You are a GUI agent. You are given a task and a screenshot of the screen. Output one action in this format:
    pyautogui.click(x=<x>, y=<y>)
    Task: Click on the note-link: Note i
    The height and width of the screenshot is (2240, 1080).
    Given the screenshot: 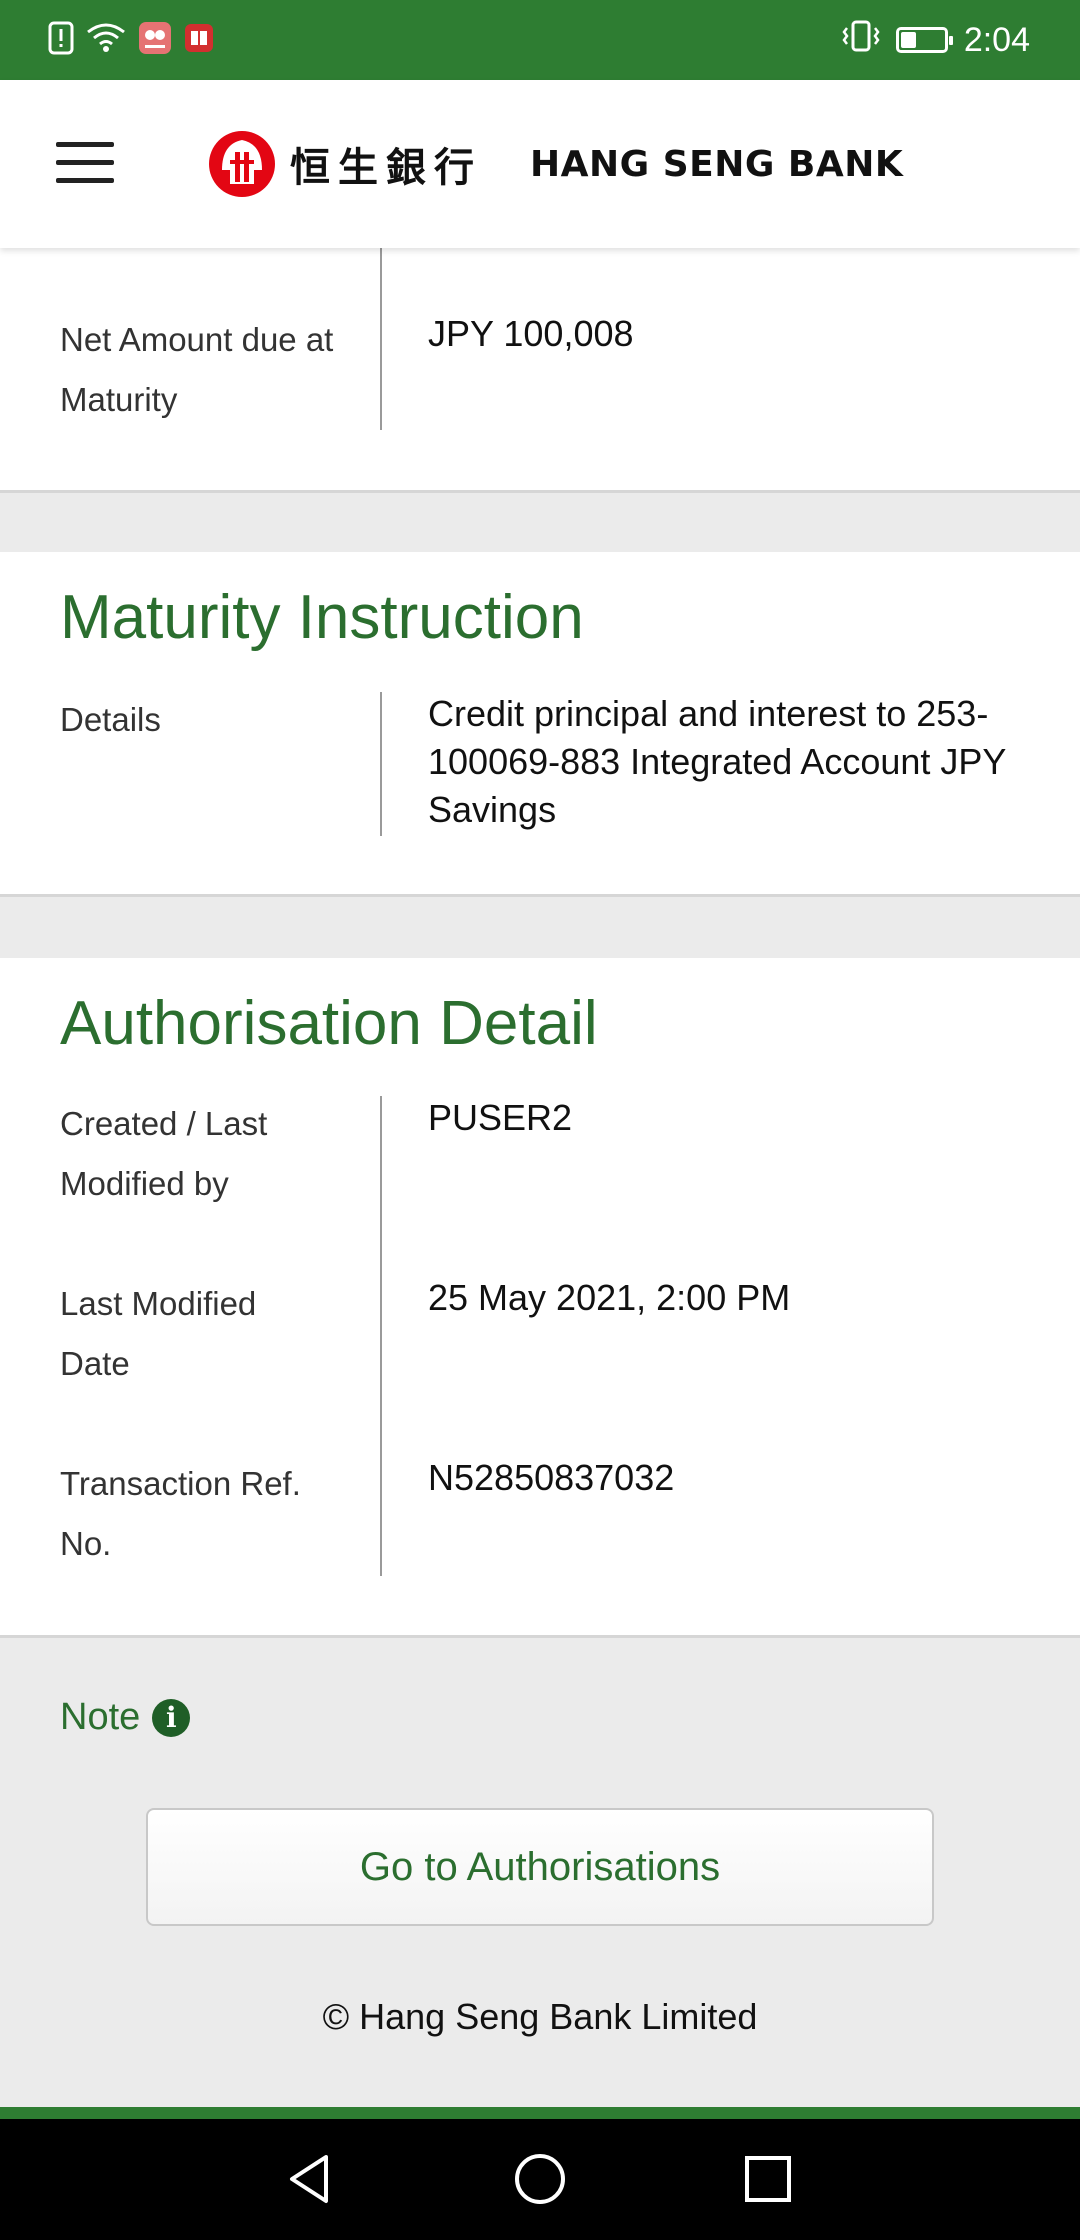 What is the action you would take?
    pyautogui.click(x=125, y=1717)
    